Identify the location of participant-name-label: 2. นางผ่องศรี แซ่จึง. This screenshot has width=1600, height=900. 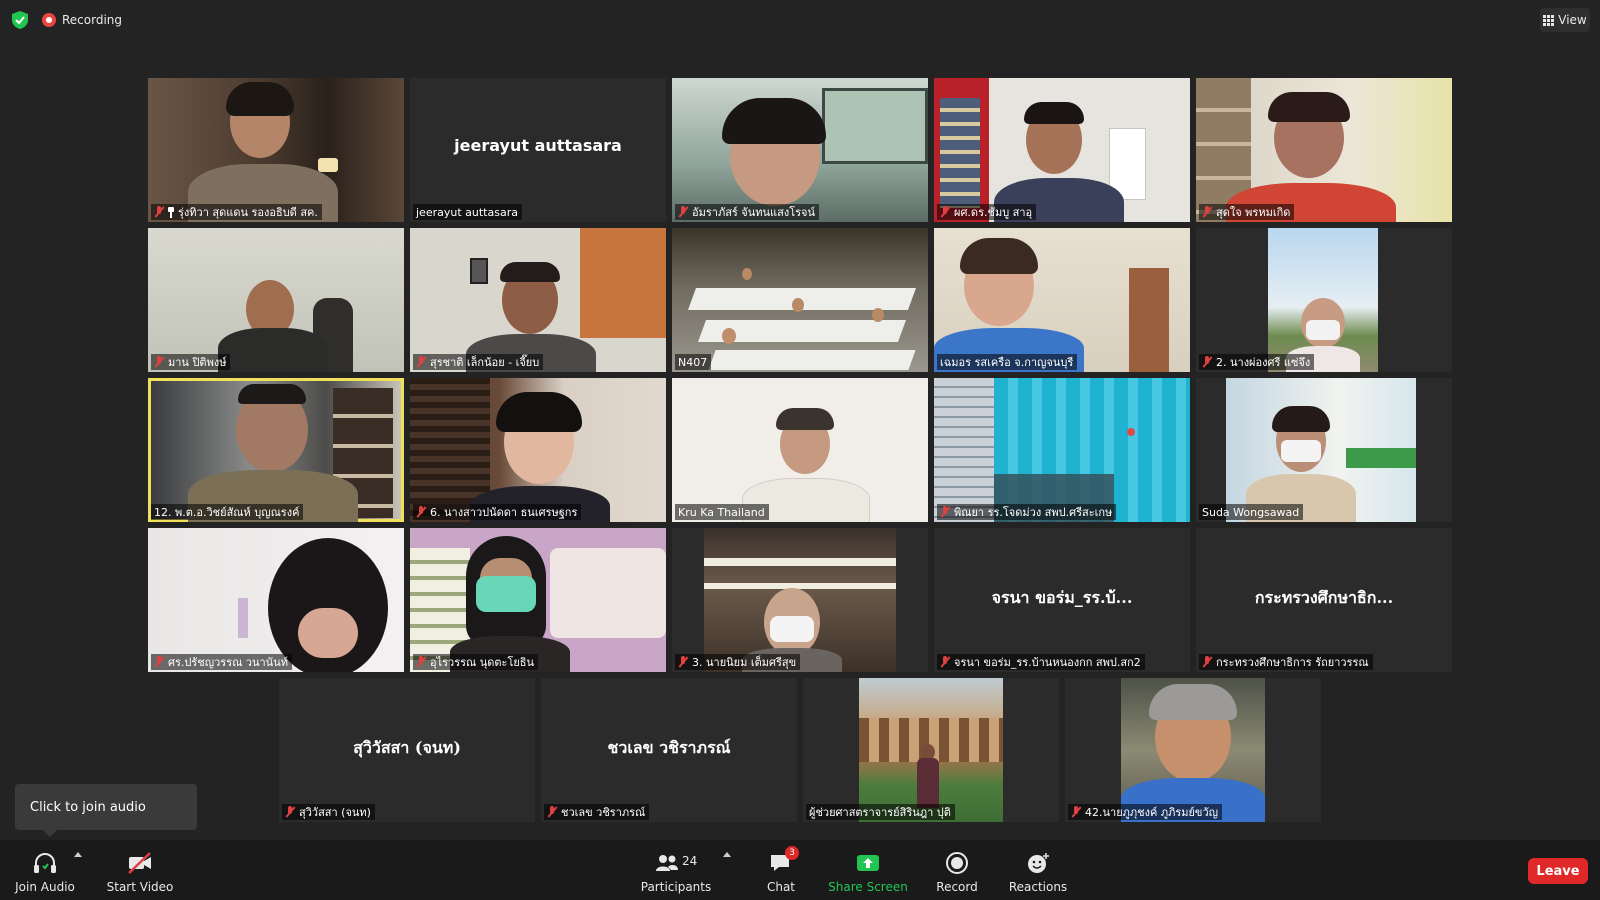
(1257, 362).